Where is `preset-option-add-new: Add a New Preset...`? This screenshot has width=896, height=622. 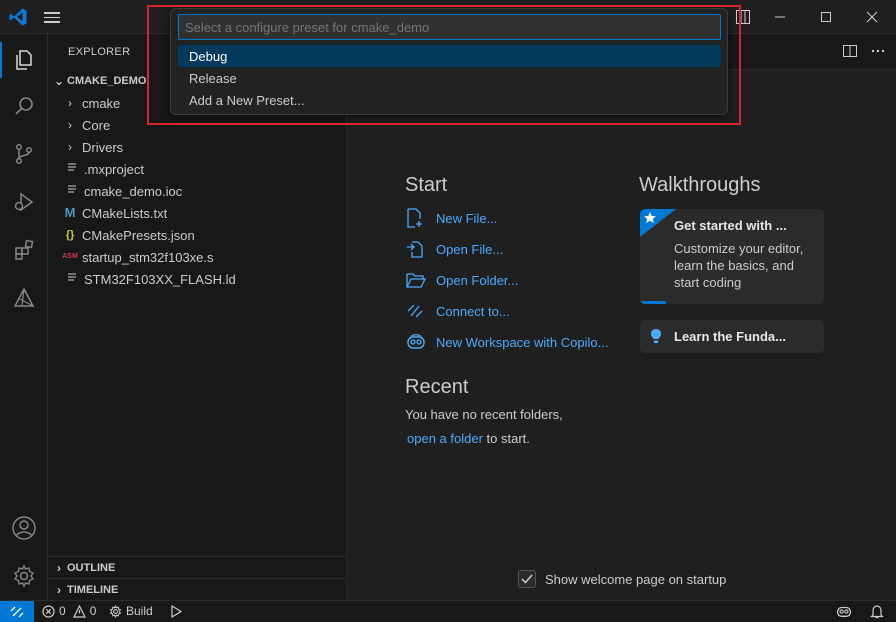
preset-option-add-new: Add a New Preset... is located at coordinates (449, 100).